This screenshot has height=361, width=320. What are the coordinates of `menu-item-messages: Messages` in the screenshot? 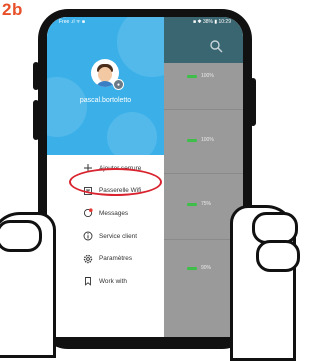 It's located at (105, 213).